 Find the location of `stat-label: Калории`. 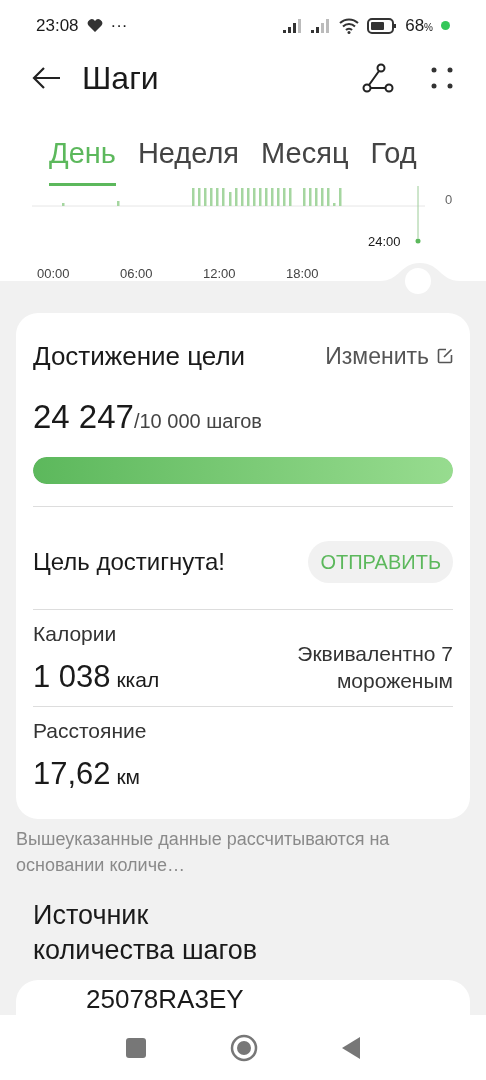

stat-label: Калории is located at coordinates (75, 634).